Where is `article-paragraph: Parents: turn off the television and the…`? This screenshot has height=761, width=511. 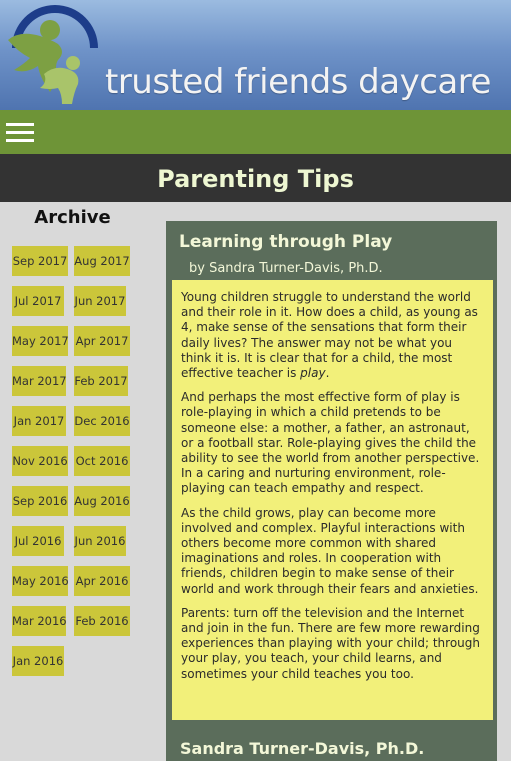 article-paragraph: Parents: turn off the television and the… is located at coordinates (331, 643).